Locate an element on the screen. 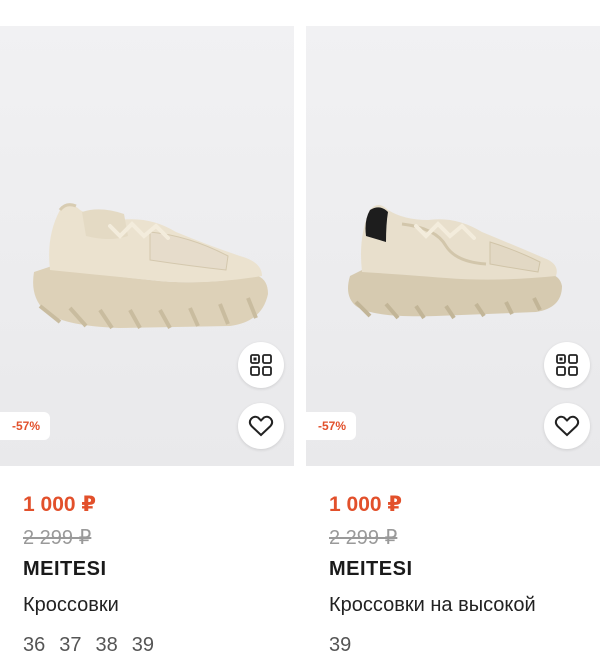  size-item: 37 is located at coordinates (70, 645).